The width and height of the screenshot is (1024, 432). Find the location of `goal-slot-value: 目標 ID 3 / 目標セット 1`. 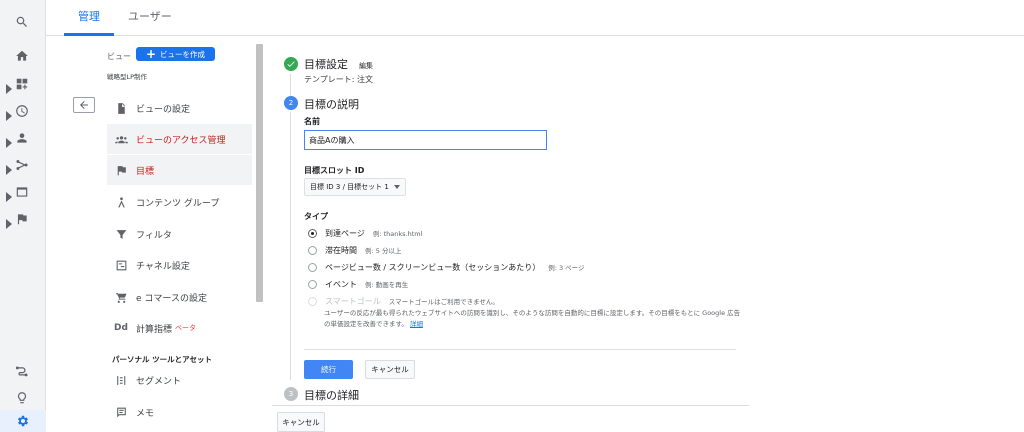

goal-slot-value: 目標 ID 3 / 目標セット 1 is located at coordinates (349, 187).